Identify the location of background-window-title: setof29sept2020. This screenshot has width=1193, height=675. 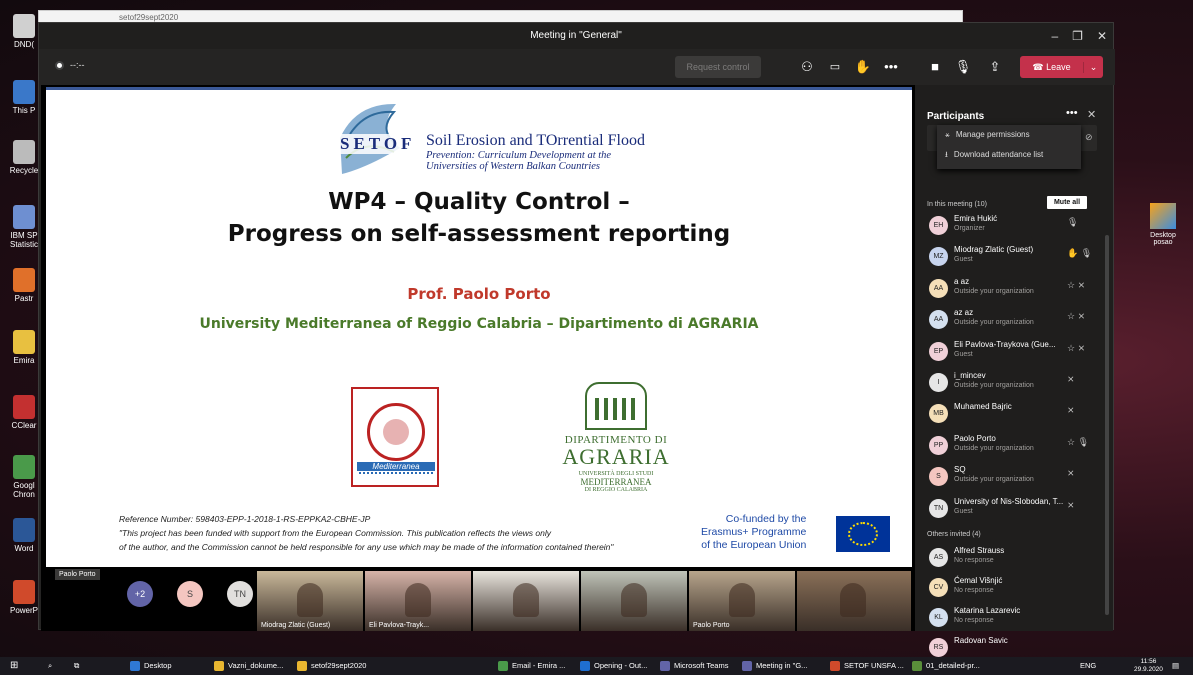
(149, 17).